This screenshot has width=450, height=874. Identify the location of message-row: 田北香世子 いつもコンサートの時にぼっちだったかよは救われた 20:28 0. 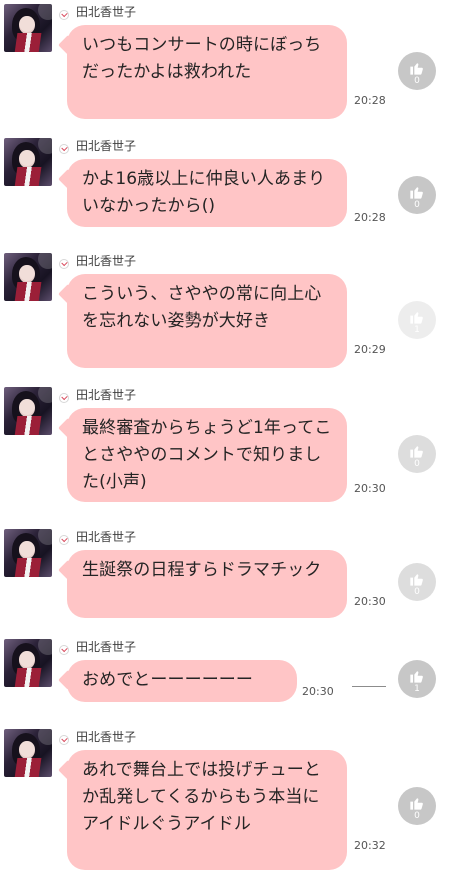
(225, 67).